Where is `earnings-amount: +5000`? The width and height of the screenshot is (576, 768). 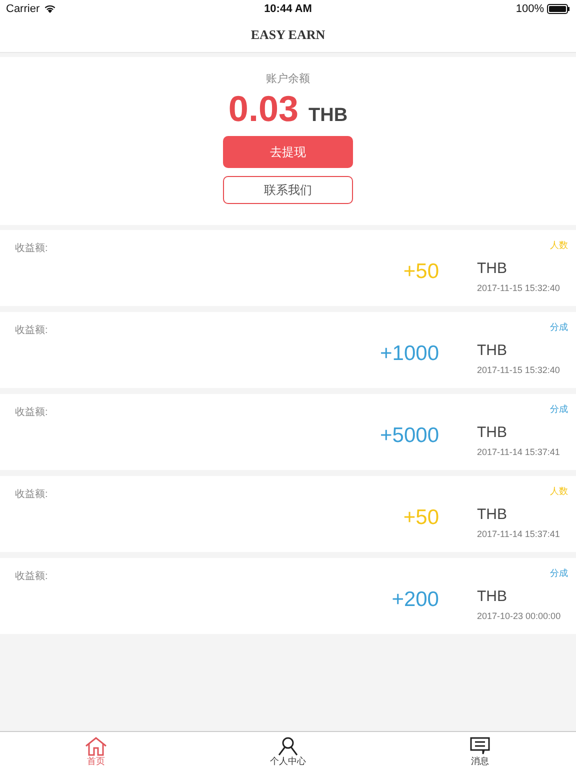
earnings-amount: +5000 is located at coordinates (409, 436).